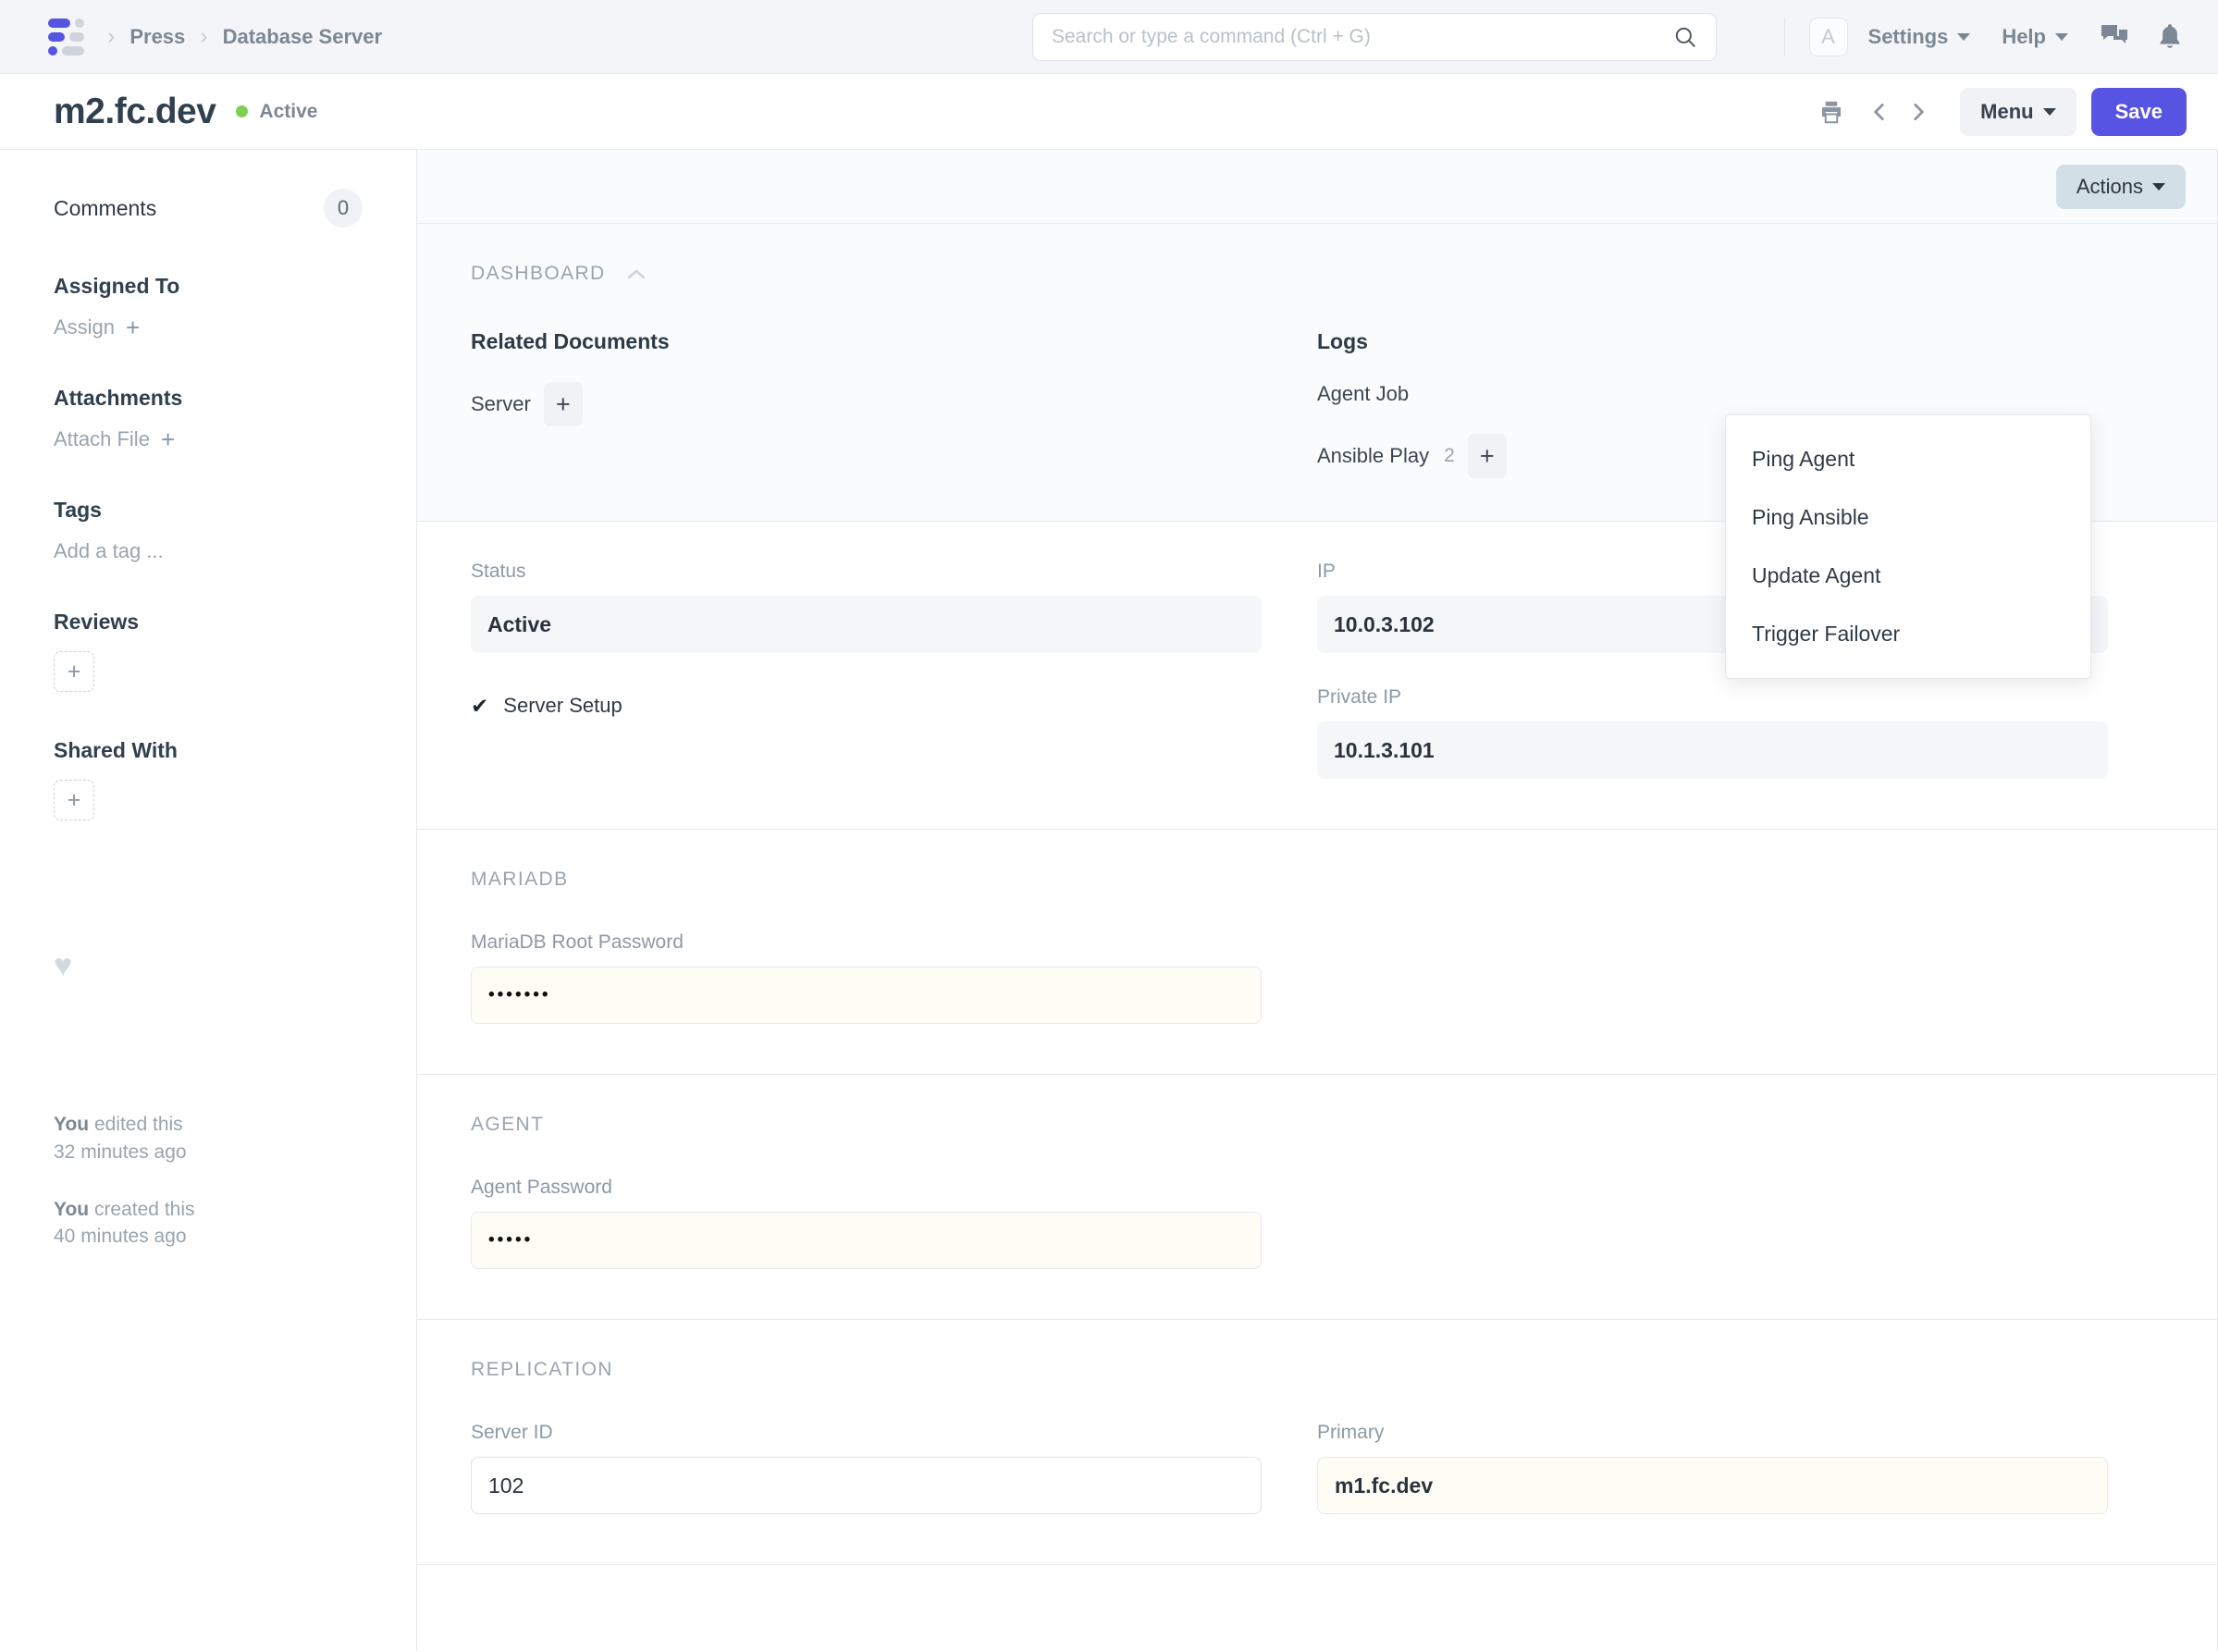  What do you see at coordinates (1342, 341) in the screenshot?
I see `logs-label: Logs` at bounding box center [1342, 341].